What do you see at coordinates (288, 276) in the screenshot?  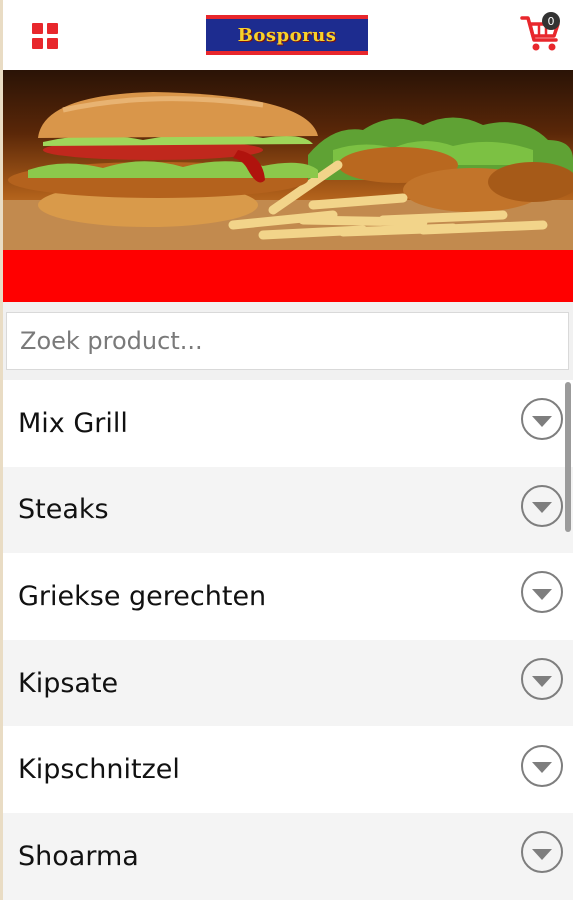 I see `red-banner-bar` at bounding box center [288, 276].